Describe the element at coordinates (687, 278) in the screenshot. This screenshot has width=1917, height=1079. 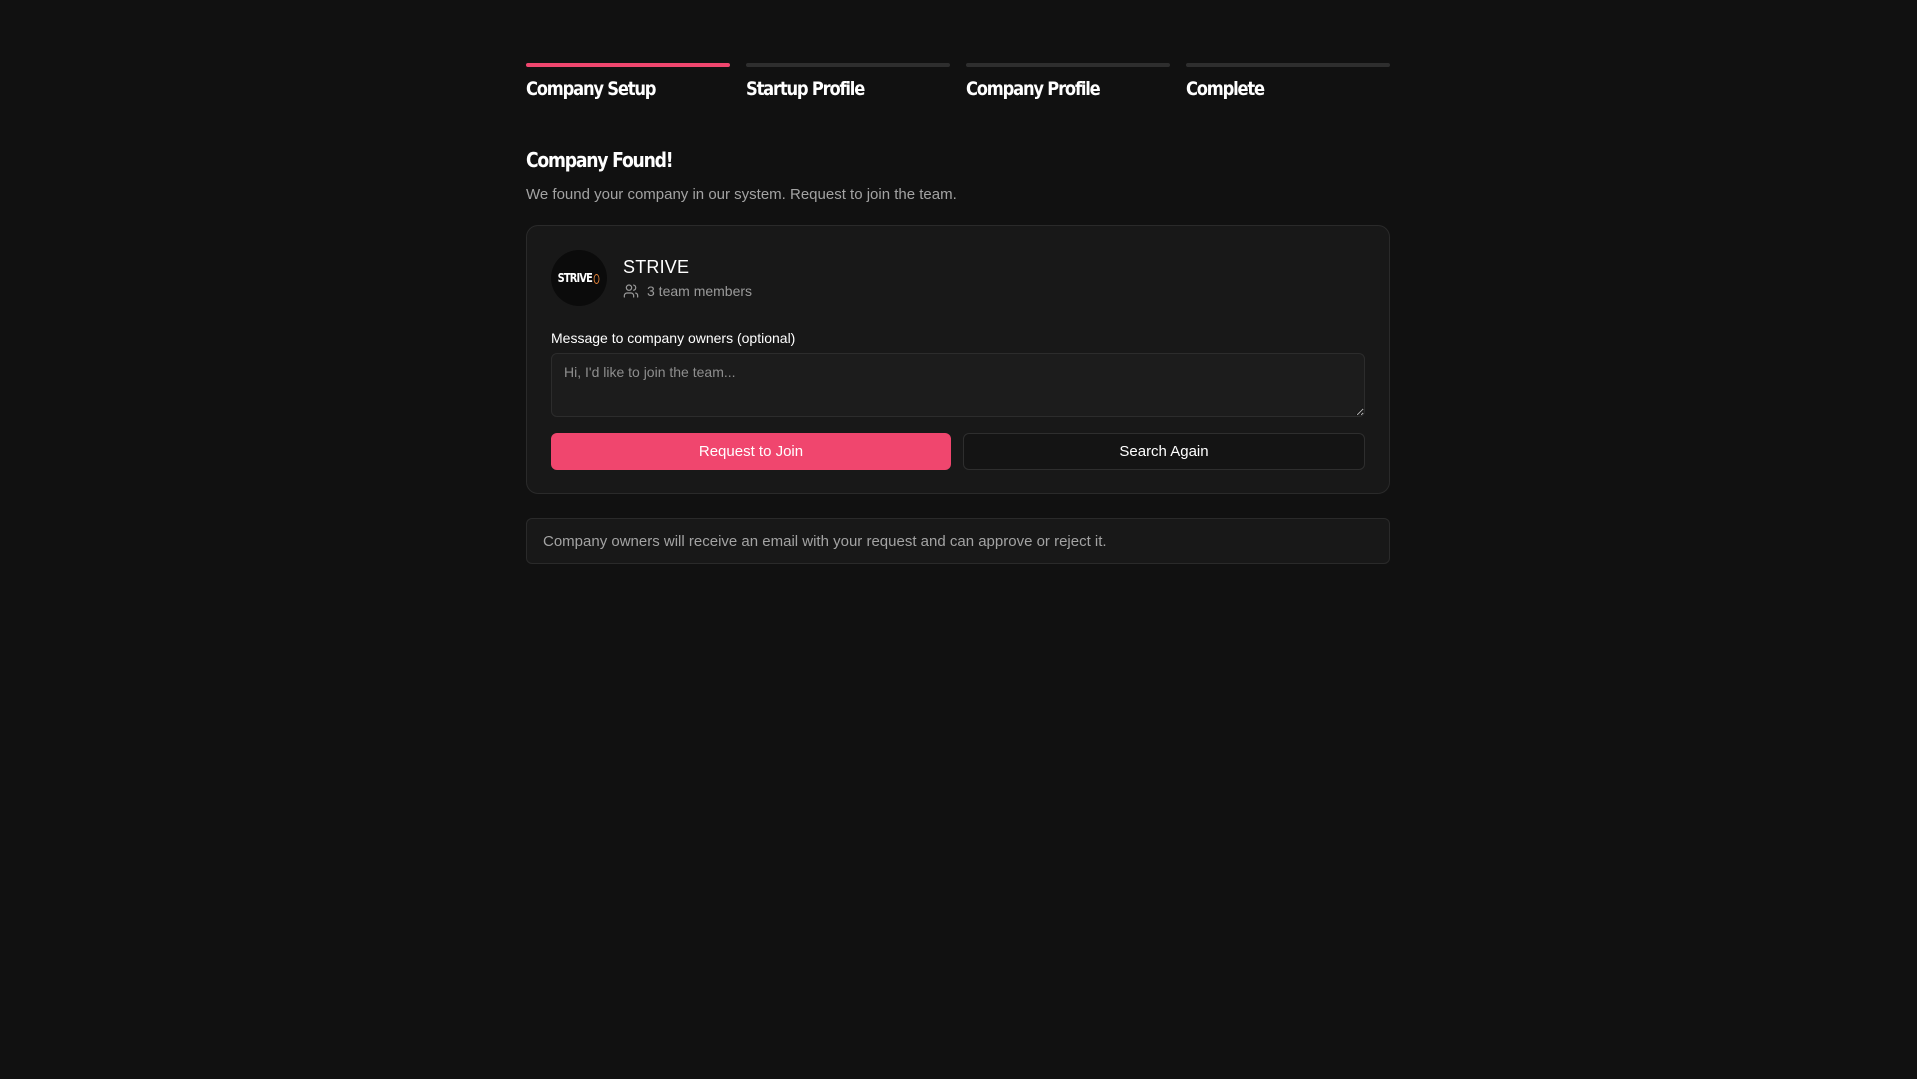
I see `company-info: STRIVE 3 team members` at that location.